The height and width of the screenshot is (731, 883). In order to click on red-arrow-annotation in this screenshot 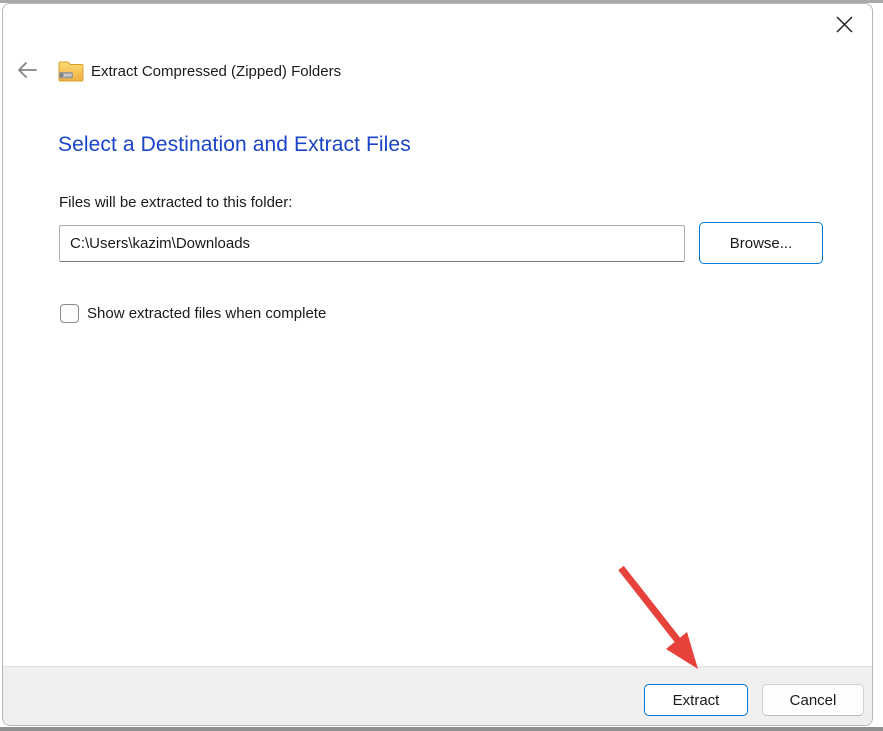, I will do `click(659, 615)`.